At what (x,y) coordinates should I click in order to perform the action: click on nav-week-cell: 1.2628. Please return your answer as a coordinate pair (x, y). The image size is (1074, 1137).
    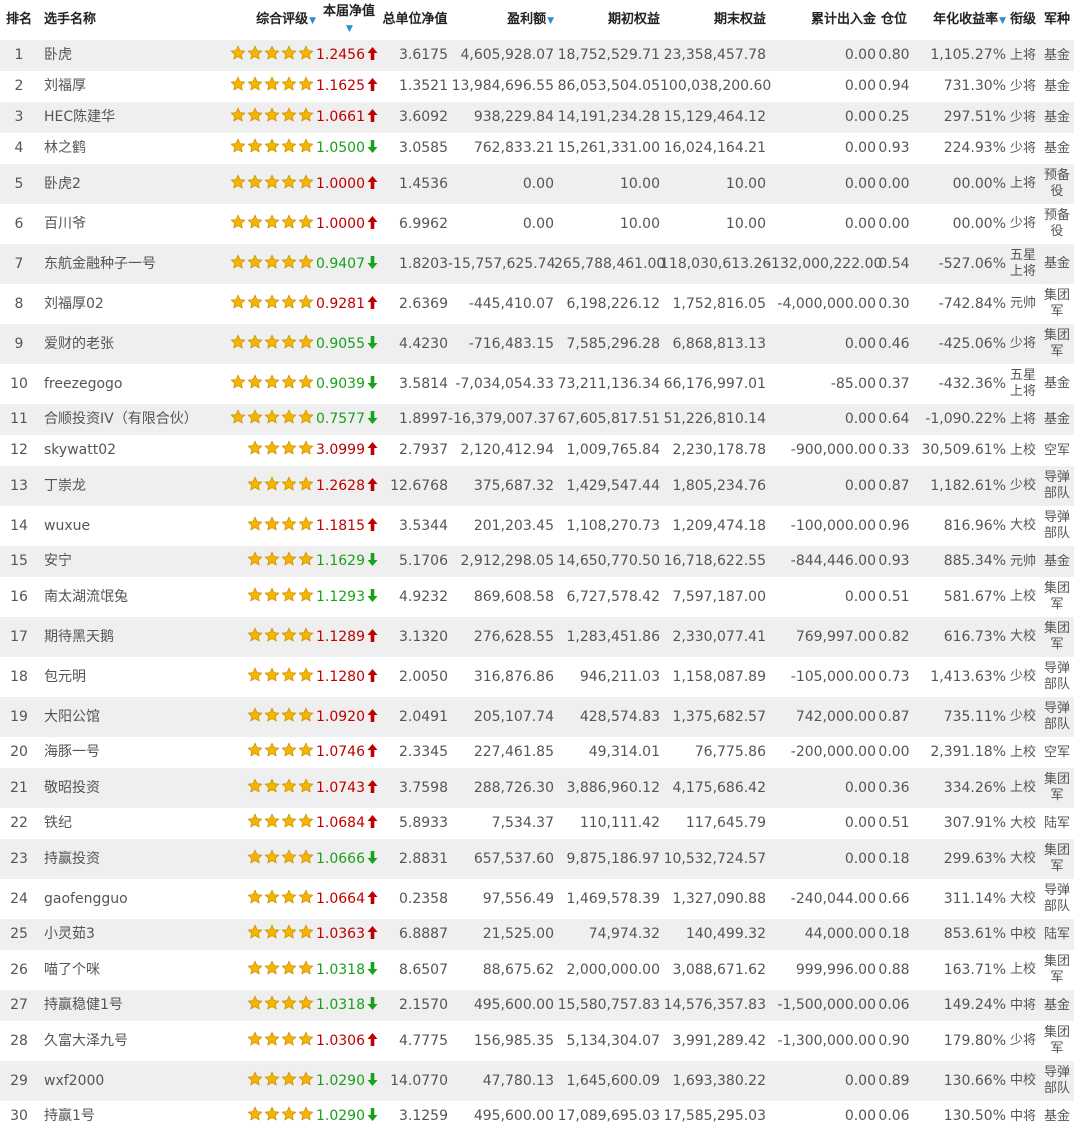
    Looking at the image, I should click on (349, 486).